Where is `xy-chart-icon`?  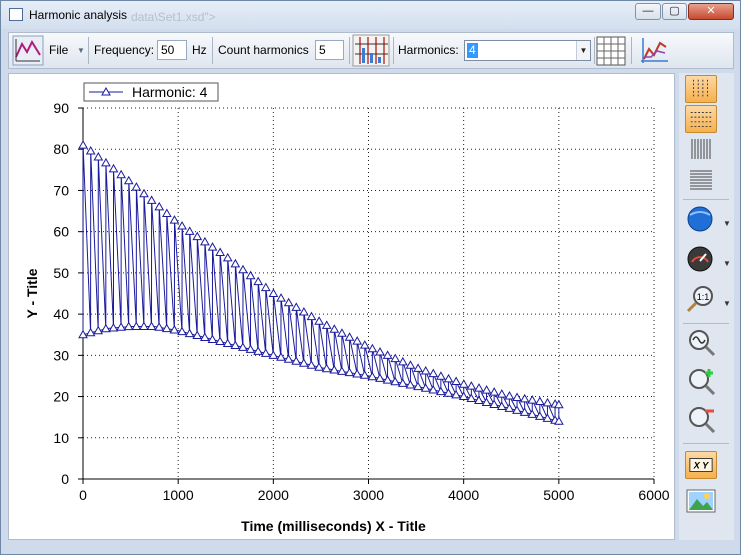
xy-chart-icon is located at coordinates (654, 51).